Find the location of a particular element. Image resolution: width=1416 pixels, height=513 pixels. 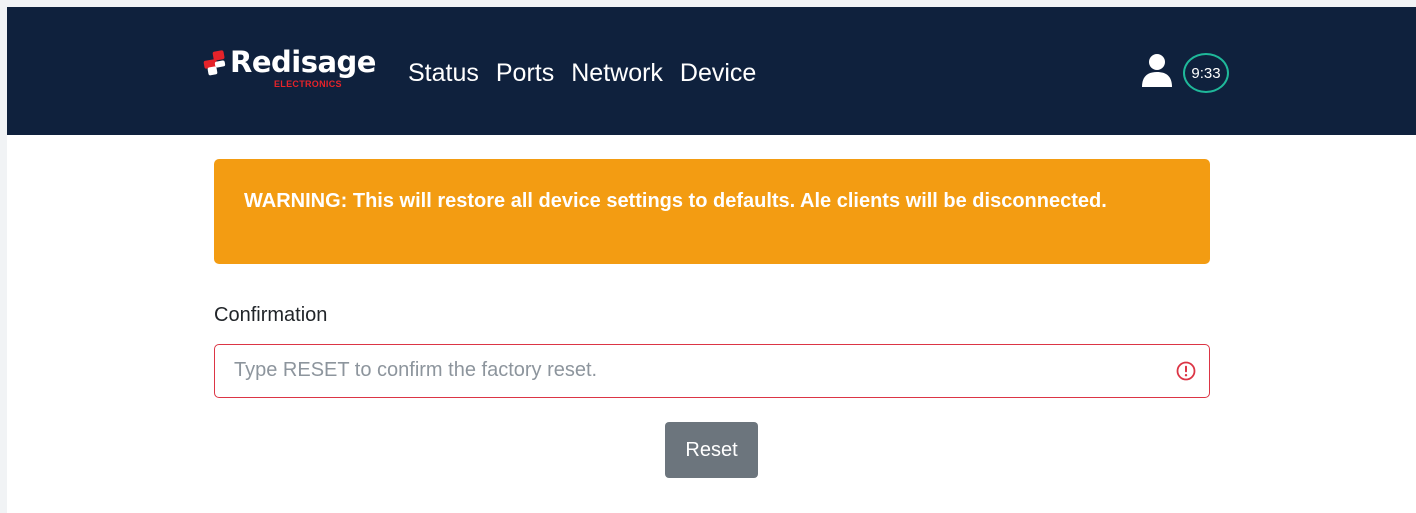

nav-network: Network is located at coordinates (617, 73).